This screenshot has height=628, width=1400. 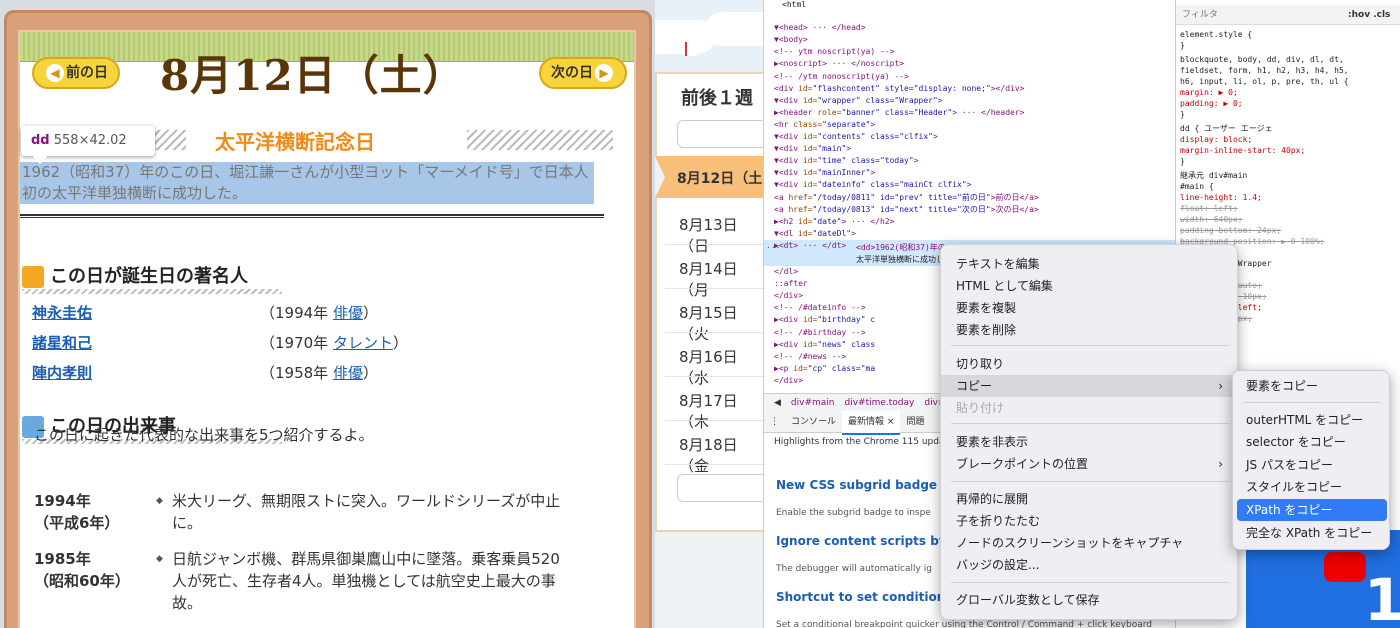 What do you see at coordinates (856, 485) in the screenshot?
I see `news-title-link: New CSS subgrid badge` at bounding box center [856, 485].